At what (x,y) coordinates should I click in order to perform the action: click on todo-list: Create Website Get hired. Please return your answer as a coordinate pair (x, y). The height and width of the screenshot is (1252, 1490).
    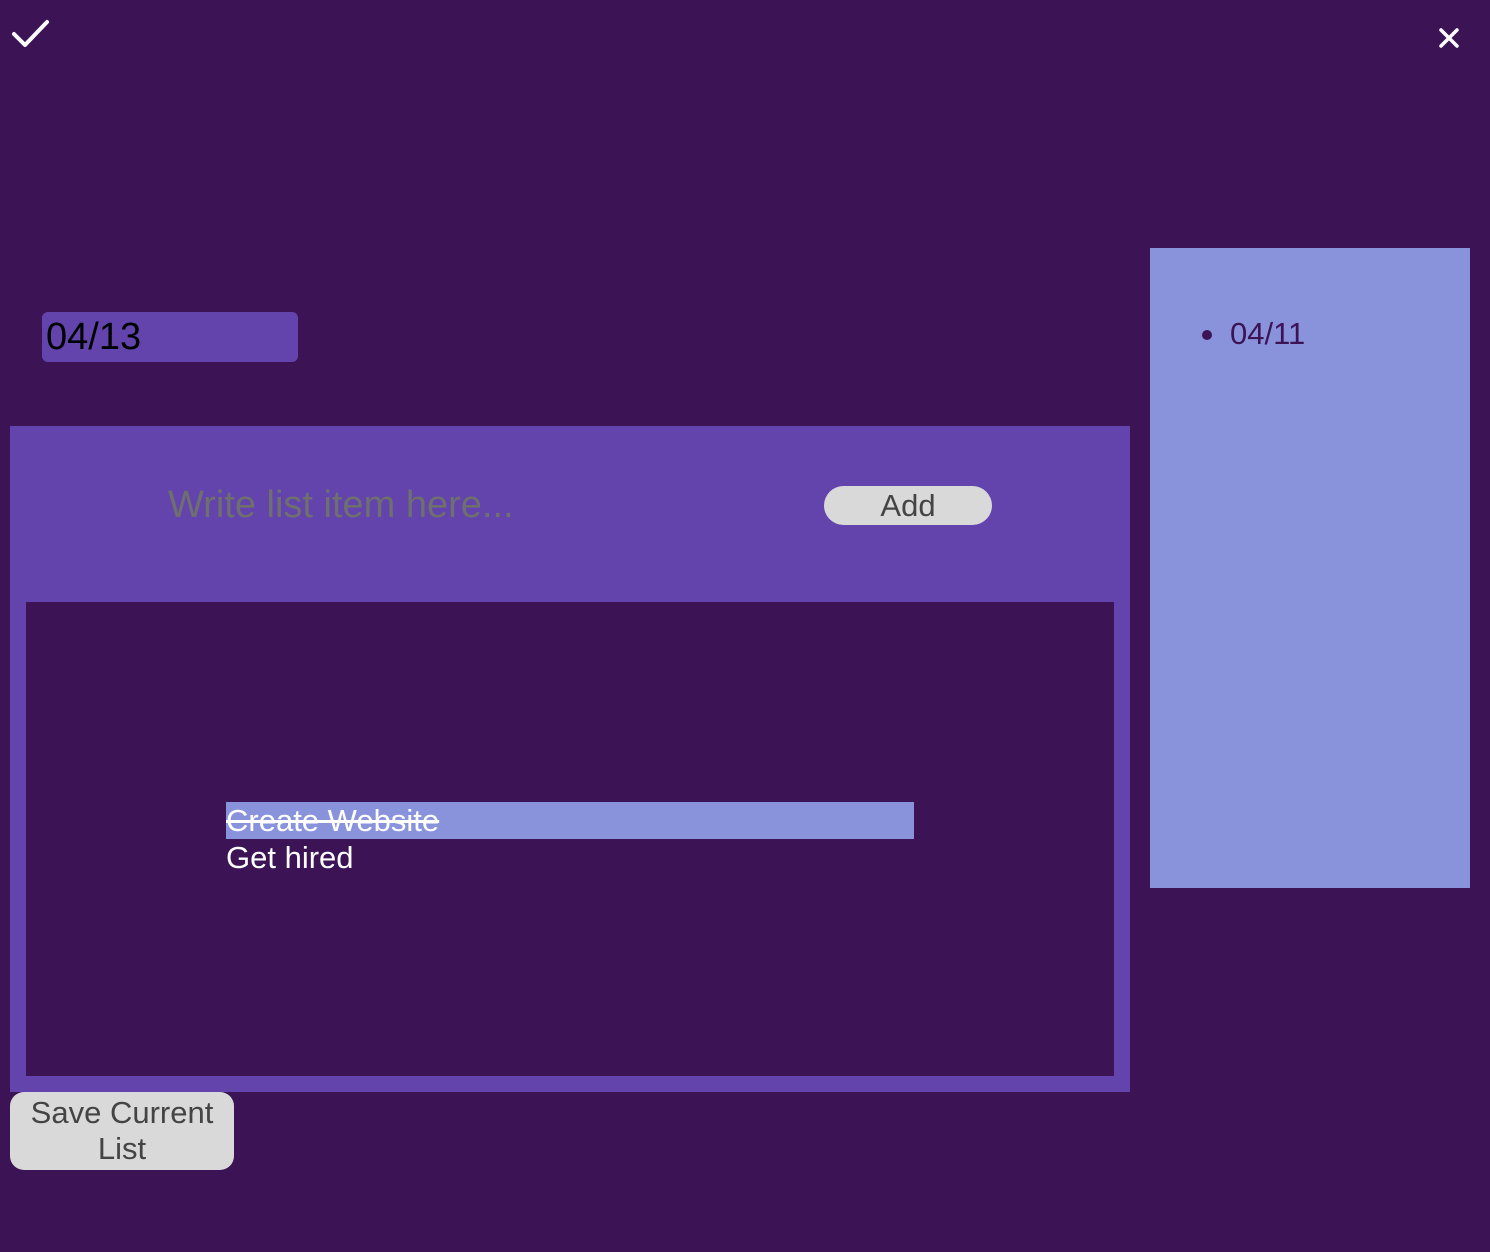
    Looking at the image, I should click on (570, 839).